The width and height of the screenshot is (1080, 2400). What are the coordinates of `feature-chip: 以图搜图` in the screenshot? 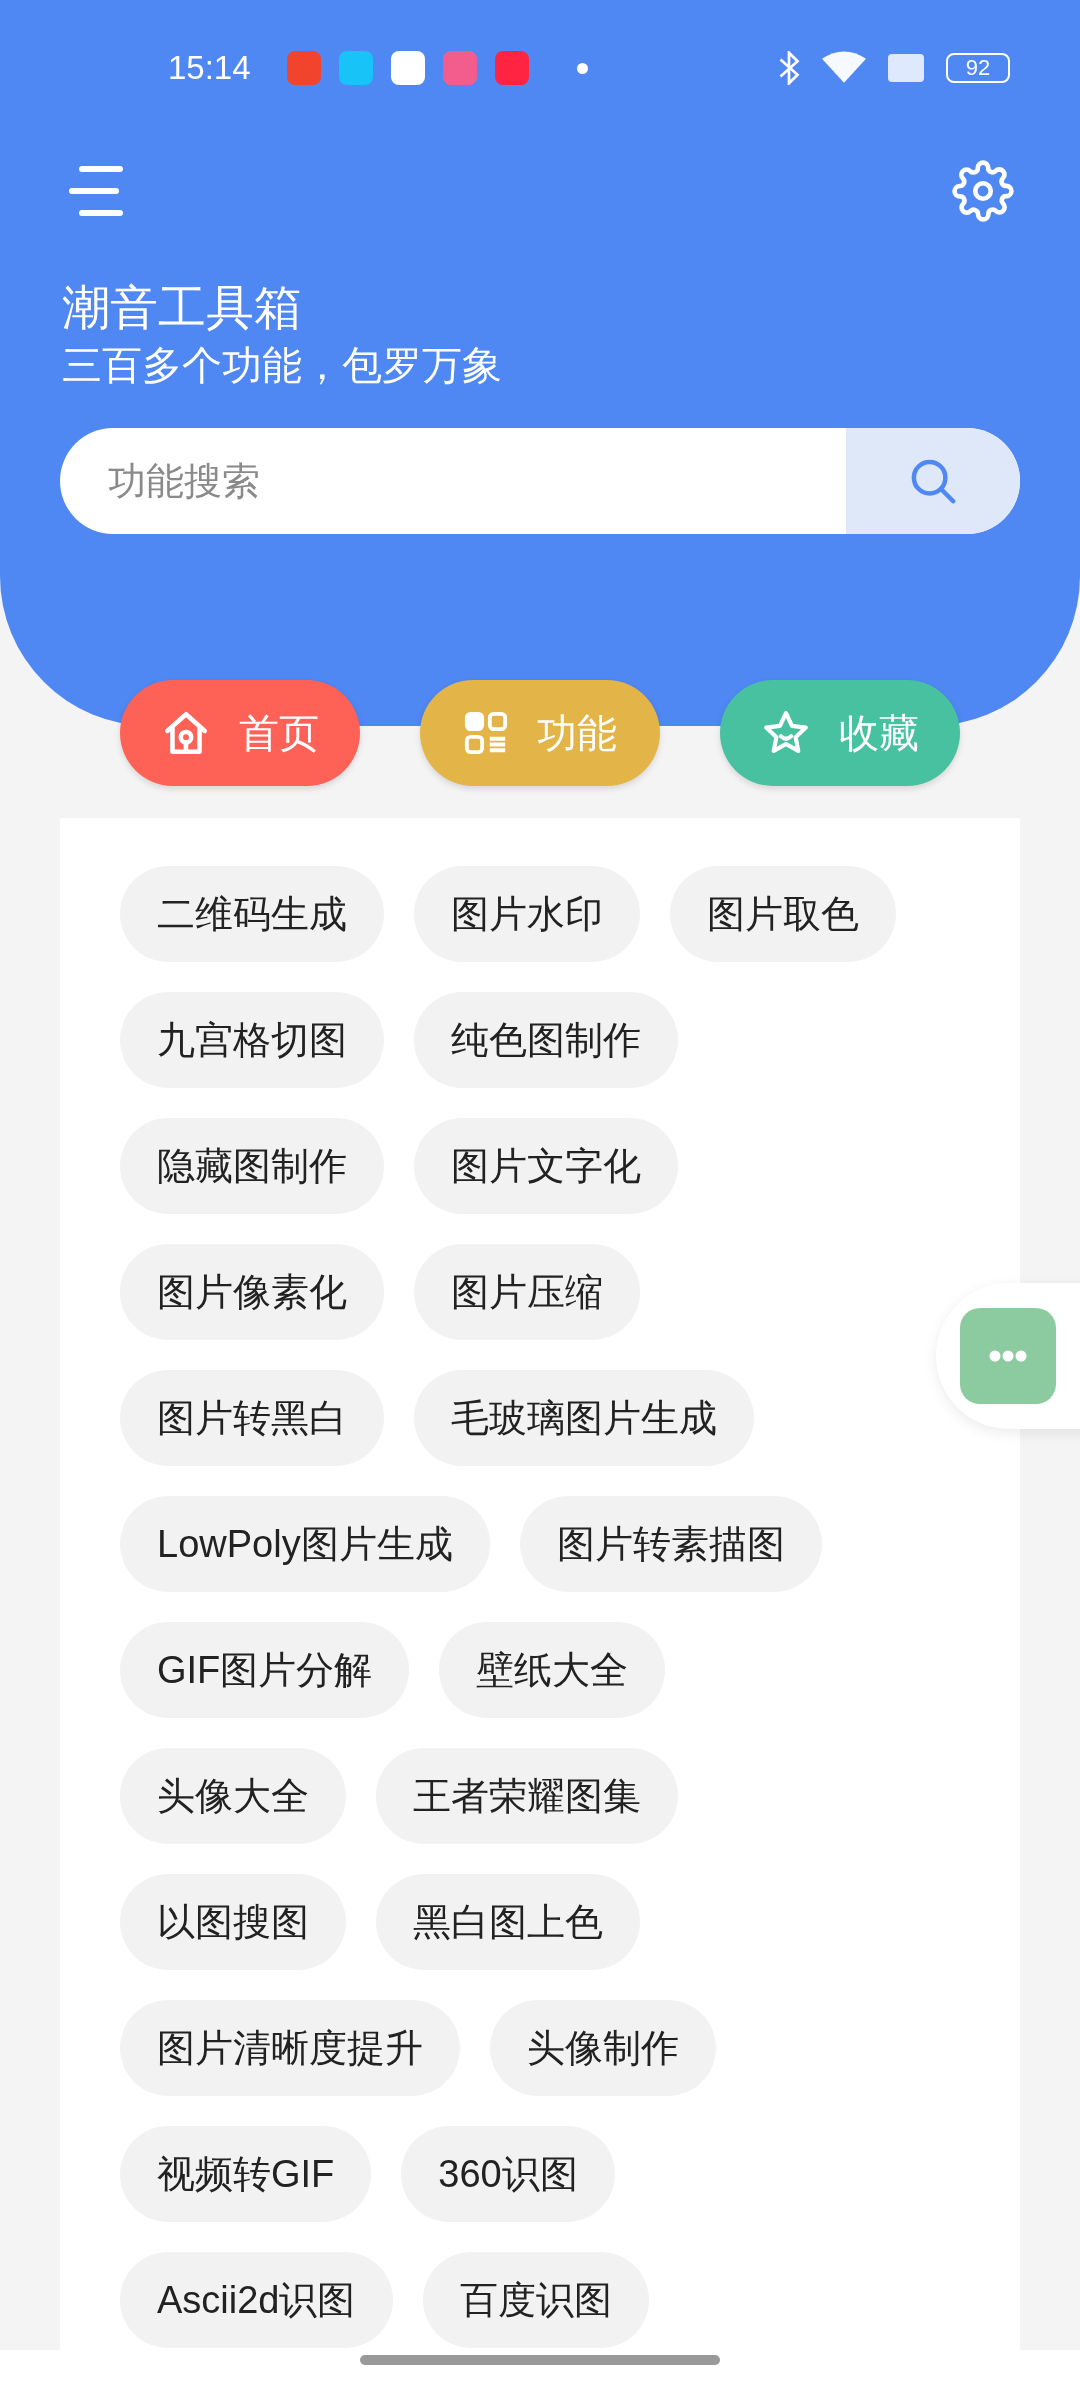 It's located at (233, 1922).